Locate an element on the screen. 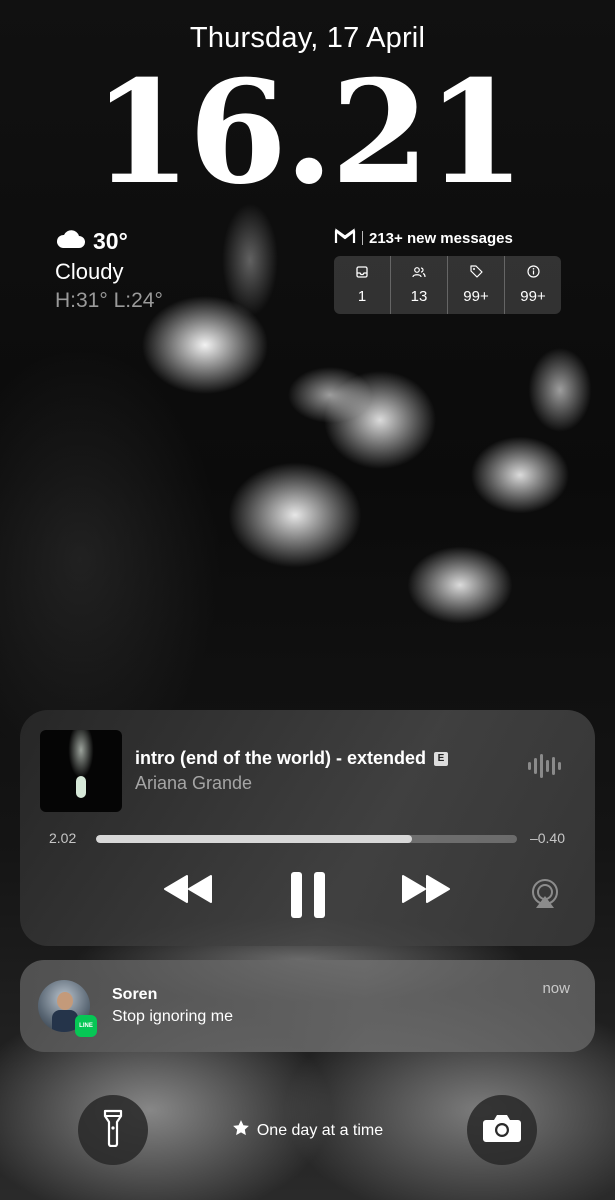 Image resolution: width=615 pixels, height=1200 pixels. weather-widget: 30° Cloudy H:31° L:24° is located at coordinates (109, 270).